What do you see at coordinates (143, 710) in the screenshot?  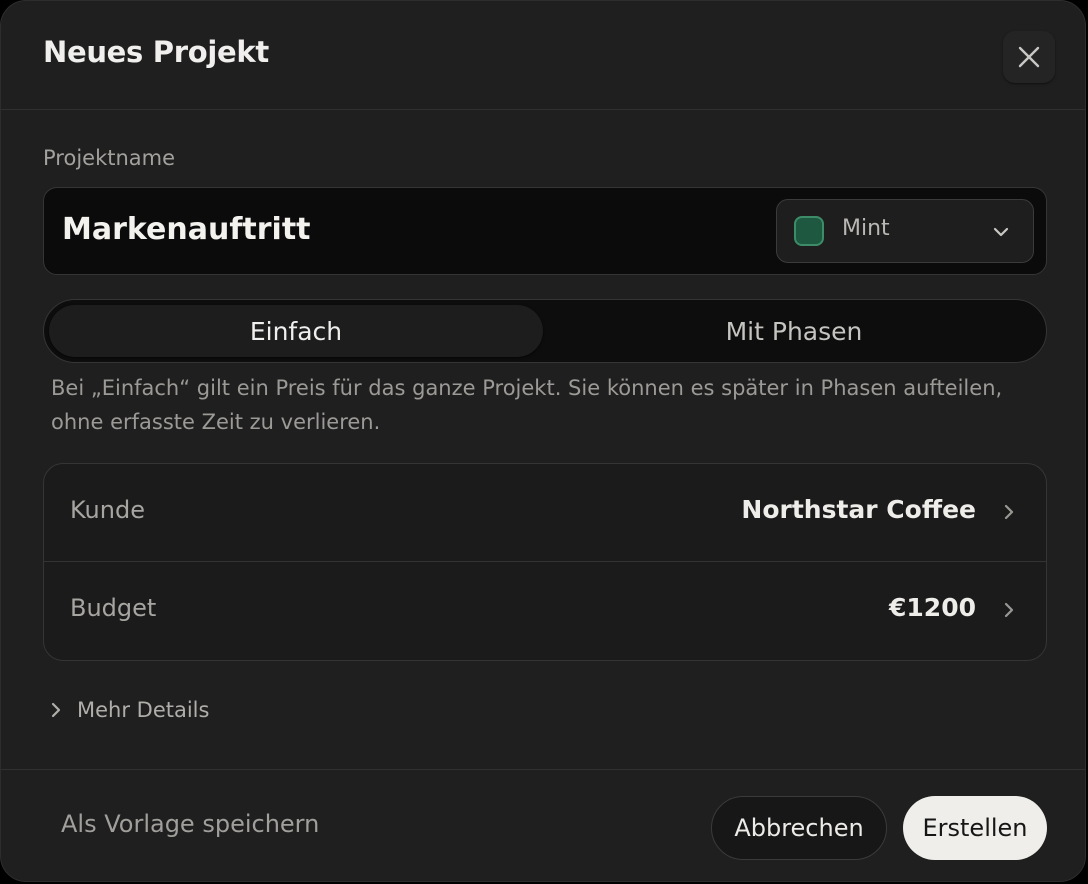 I see `more-details-label: Mehr Details` at bounding box center [143, 710].